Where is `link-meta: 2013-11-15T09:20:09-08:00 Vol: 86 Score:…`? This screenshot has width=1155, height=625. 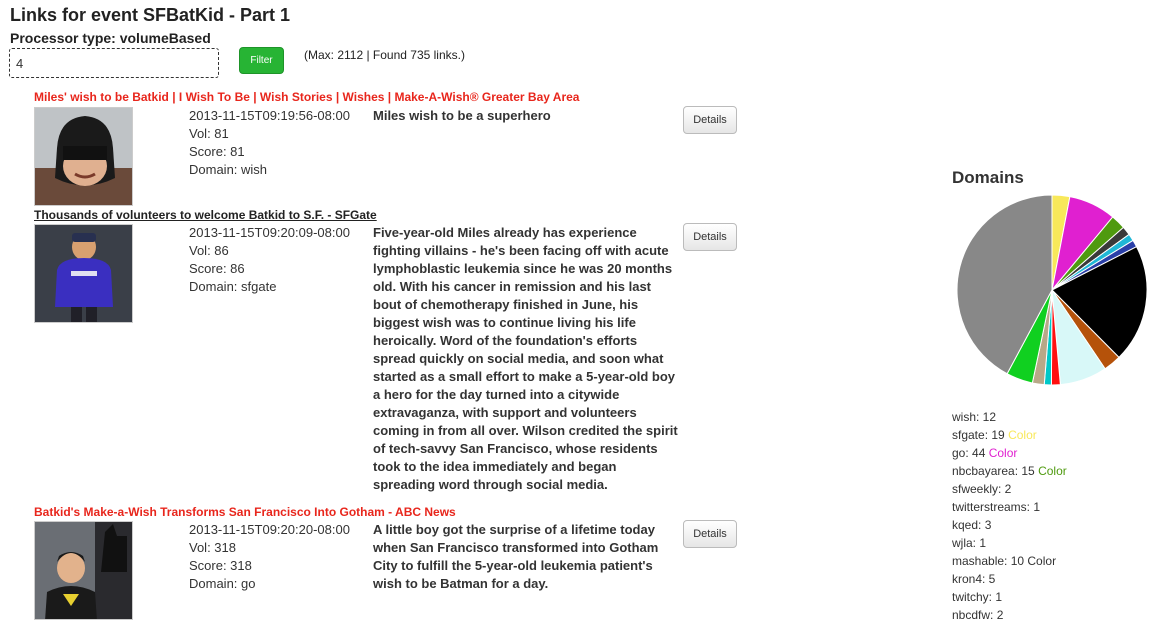 link-meta: 2013-11-15T09:20:09-08:00 Vol: 86 Score:… is located at coordinates (269, 260).